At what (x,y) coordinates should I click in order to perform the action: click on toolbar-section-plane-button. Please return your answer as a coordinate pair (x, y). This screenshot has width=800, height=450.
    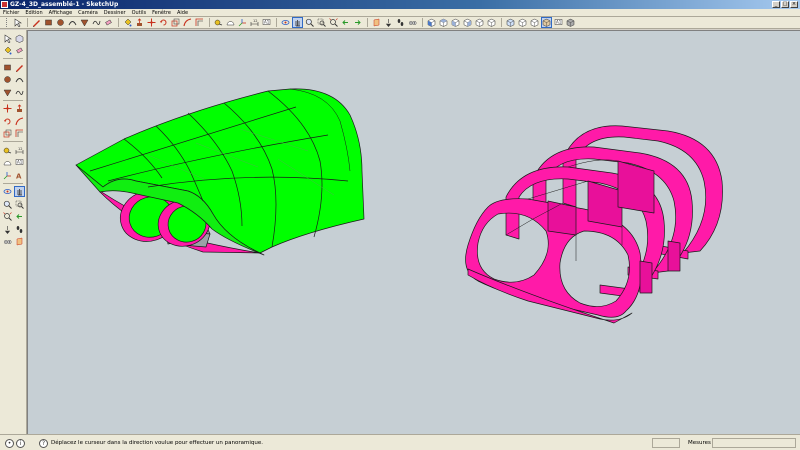
    Looking at the image, I should click on (376, 22).